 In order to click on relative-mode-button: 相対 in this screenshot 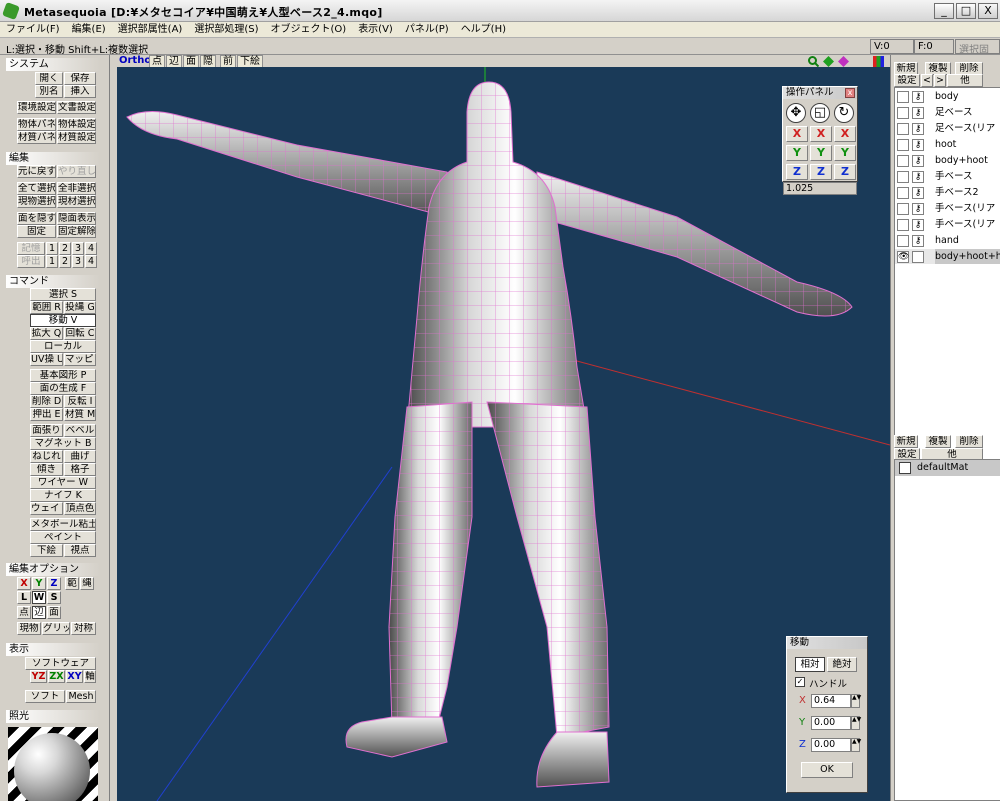, I will do `click(810, 664)`.